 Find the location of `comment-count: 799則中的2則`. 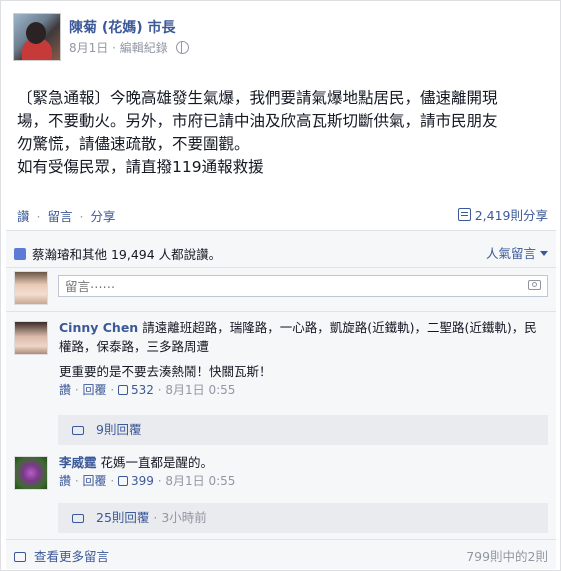

comment-count: 799則中的2則 is located at coordinates (507, 556).